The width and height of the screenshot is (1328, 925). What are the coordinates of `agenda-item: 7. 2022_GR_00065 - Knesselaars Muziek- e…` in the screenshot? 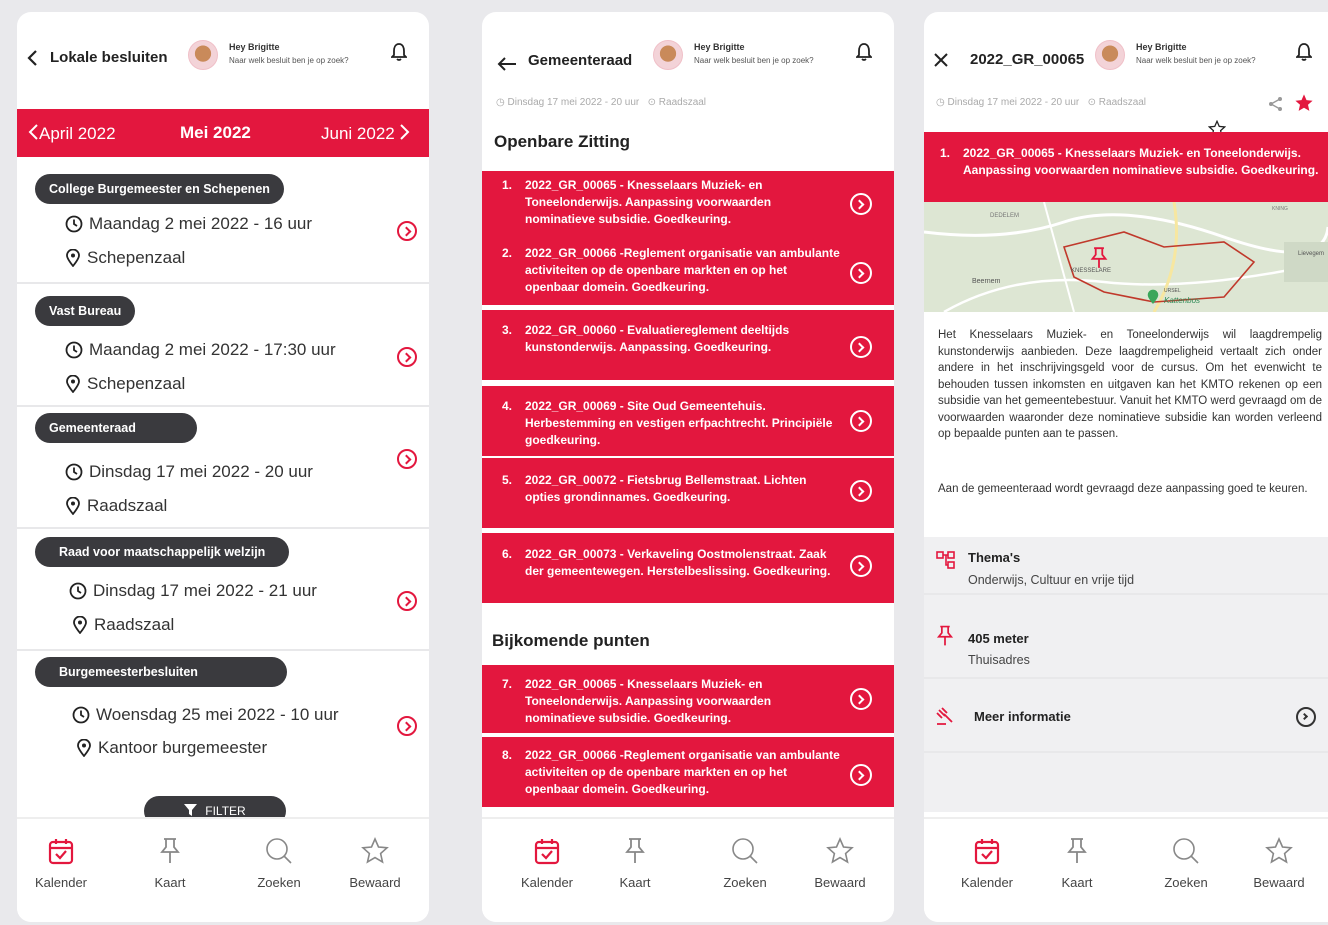 It's located at (688, 699).